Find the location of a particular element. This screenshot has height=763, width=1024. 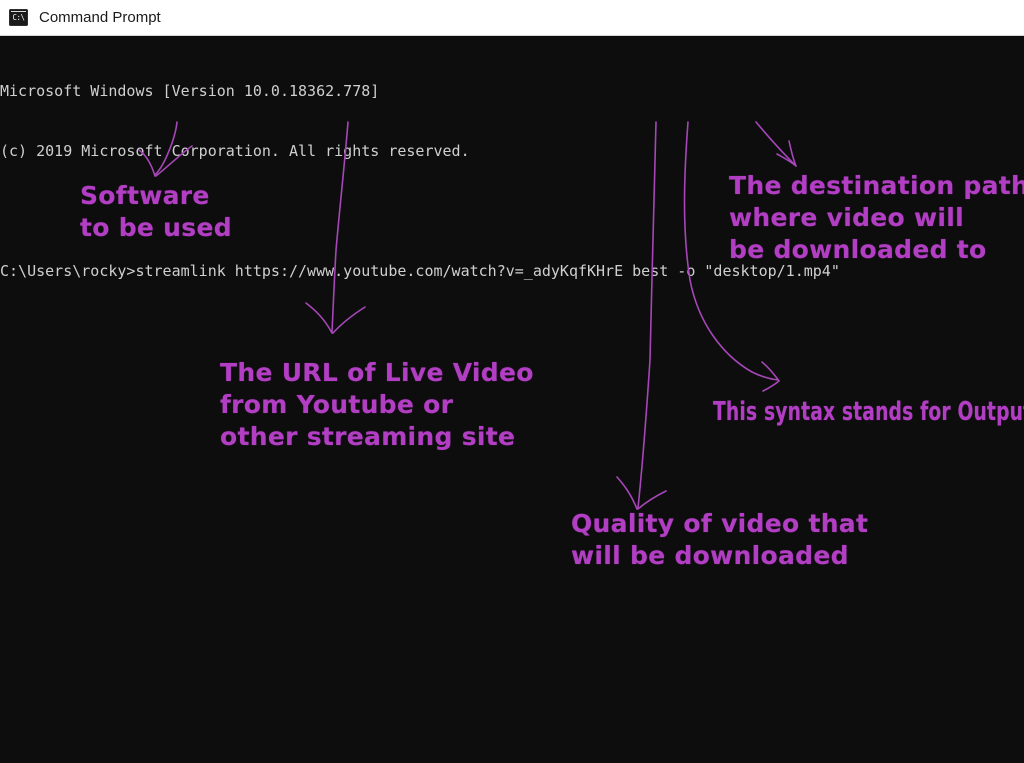

window-titlebar: C:\ Command Prompt is located at coordinates (512, 18).